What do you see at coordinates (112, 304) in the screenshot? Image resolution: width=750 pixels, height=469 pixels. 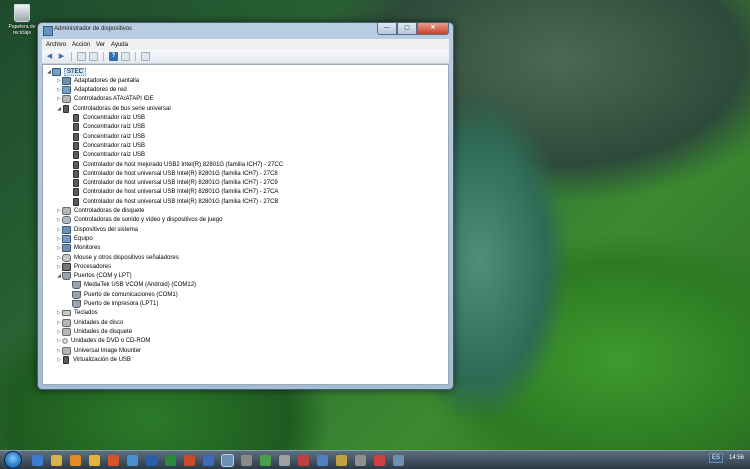 I see `tree-device: Puerto de impresora (LPT1)` at bounding box center [112, 304].